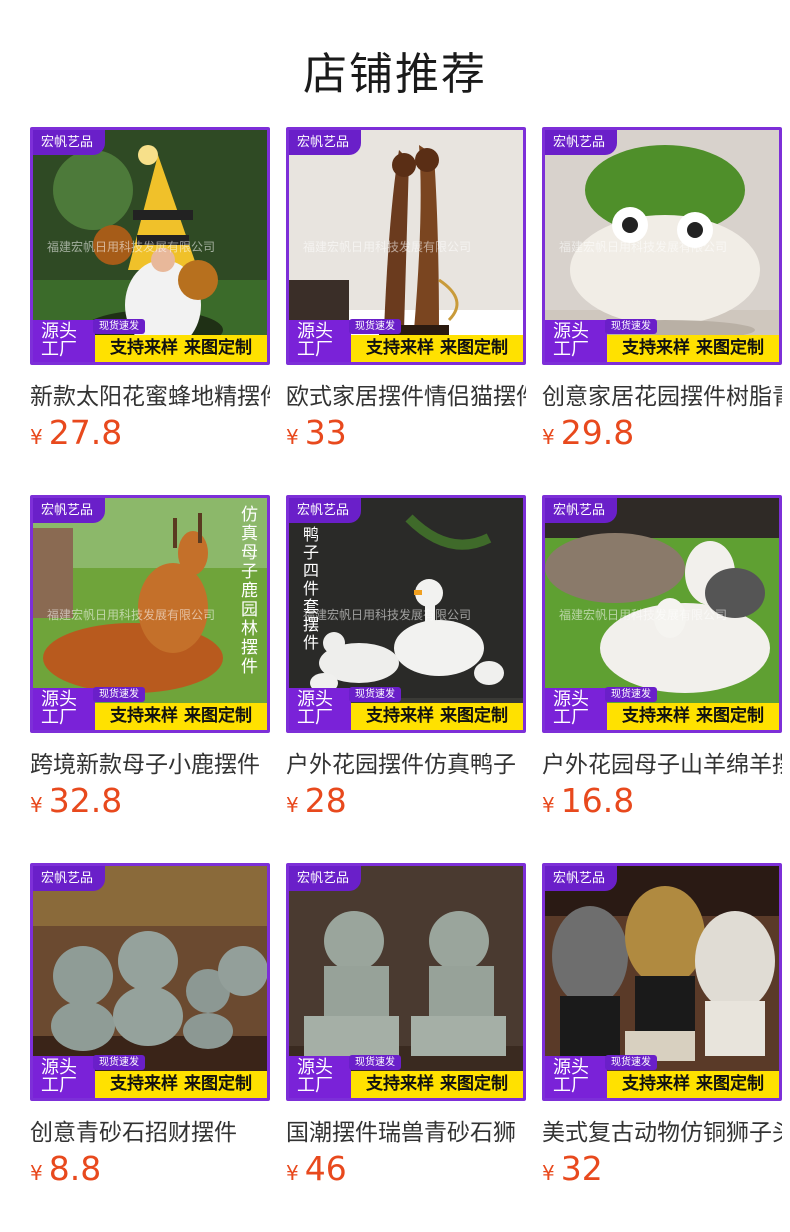 This screenshot has height=1232, width=790. I want to click on product-price: ¥8.8, so click(65, 1168).